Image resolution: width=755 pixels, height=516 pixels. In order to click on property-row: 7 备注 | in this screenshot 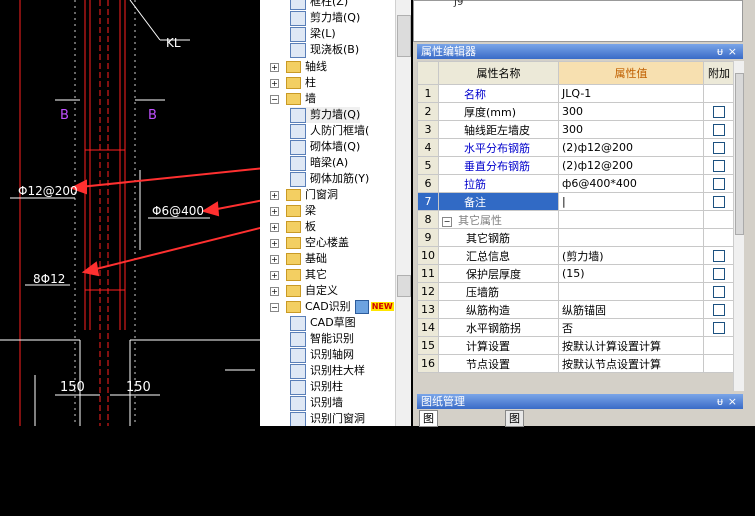, I will do `click(576, 201)`.